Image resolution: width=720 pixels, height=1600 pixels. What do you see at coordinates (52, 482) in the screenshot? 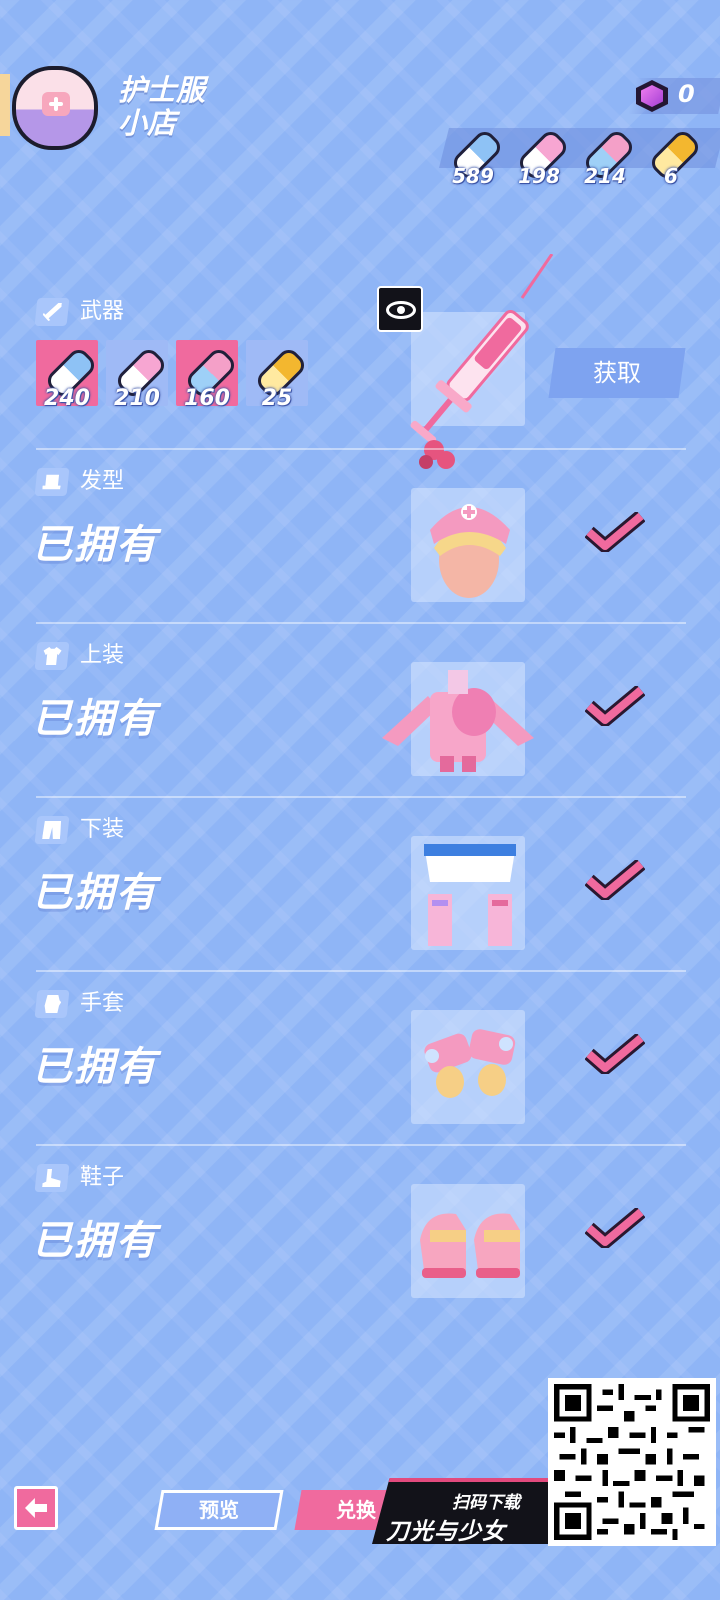
I see `hat-icon` at bounding box center [52, 482].